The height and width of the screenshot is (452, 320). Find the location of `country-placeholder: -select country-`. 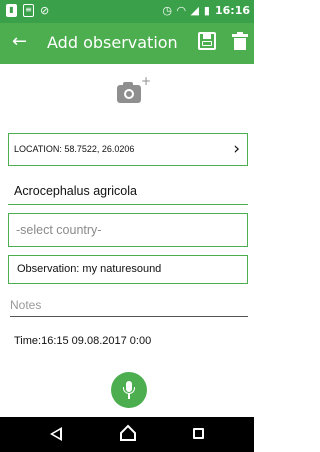

country-placeholder: -select country- is located at coordinates (59, 230).